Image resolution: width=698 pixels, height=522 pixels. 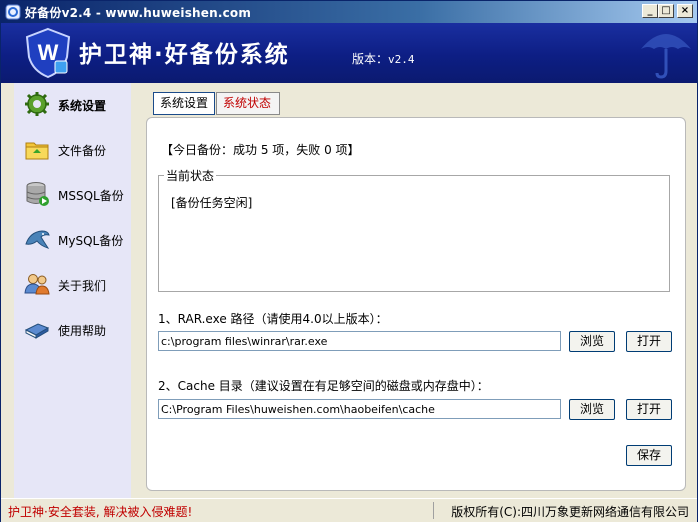 What do you see at coordinates (273, 319) in the screenshot?
I see `rar-path-label: 1、RAR.exe 路径（请使用4.0以上版本）：` at bounding box center [273, 319].